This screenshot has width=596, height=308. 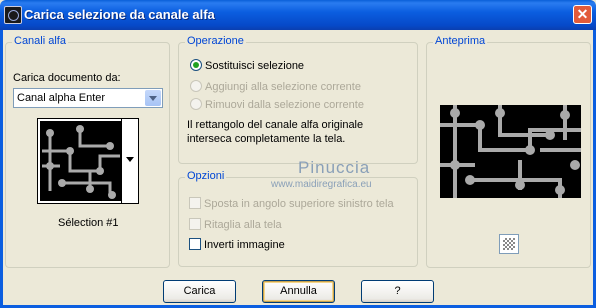 What do you see at coordinates (195, 224) in the screenshot?
I see `checkbox-crop-to-canvas` at bounding box center [195, 224].